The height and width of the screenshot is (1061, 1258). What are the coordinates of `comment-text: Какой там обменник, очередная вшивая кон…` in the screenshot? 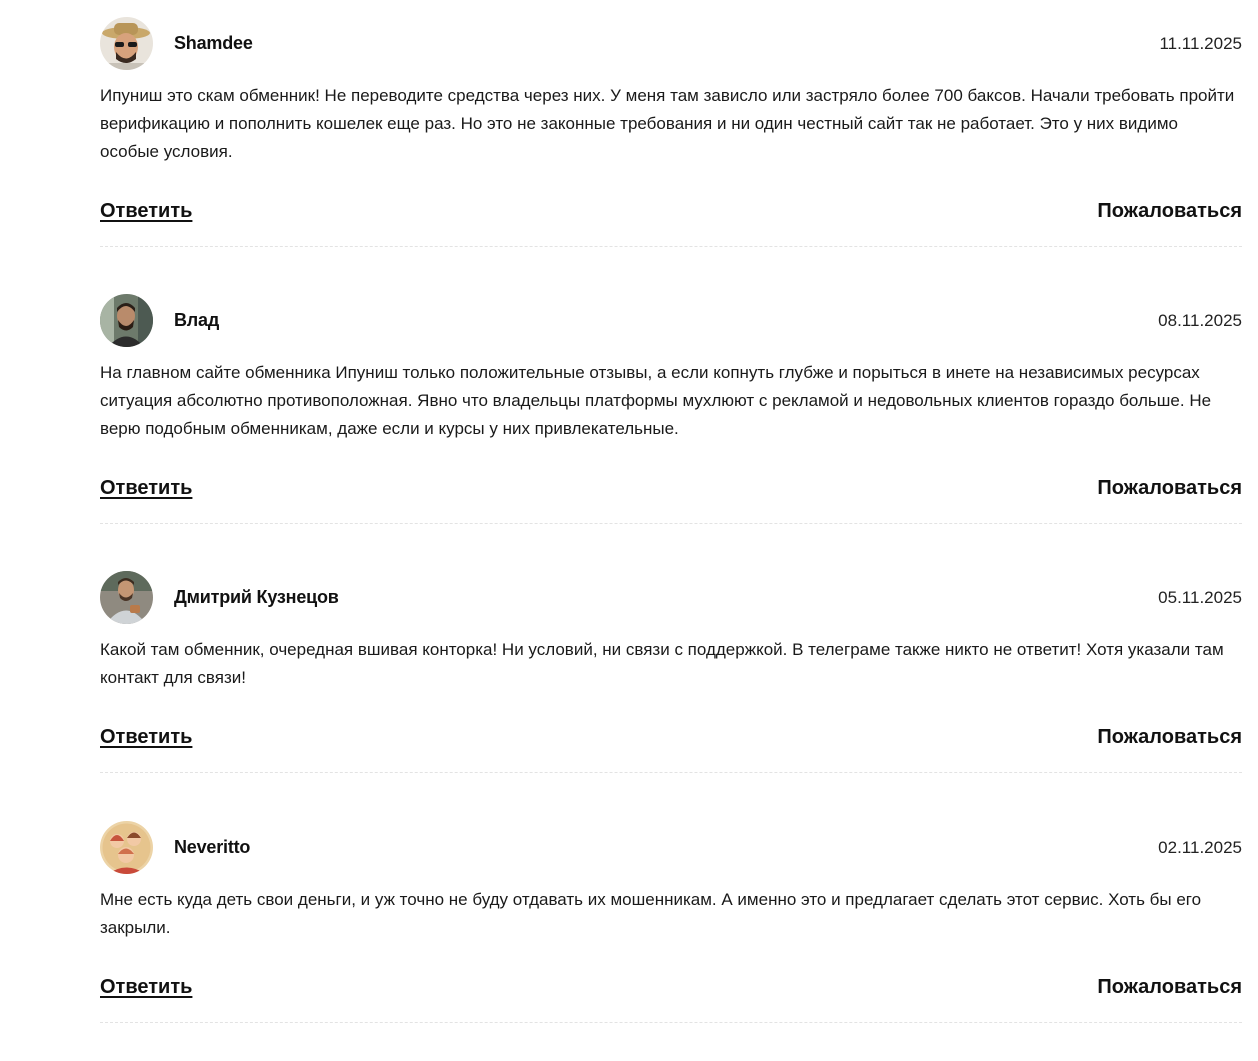 It's located at (662, 663).